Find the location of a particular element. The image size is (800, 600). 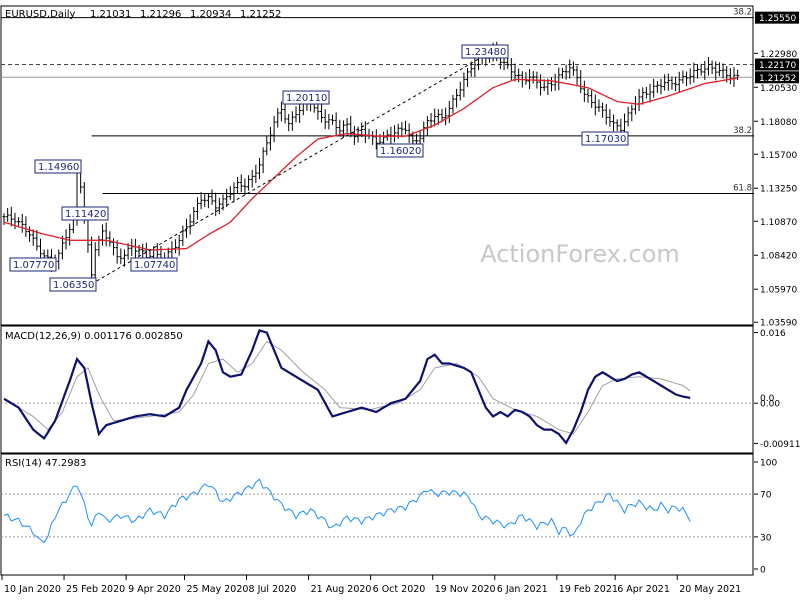

svg-text: 1.17030 is located at coordinates (605, 139).